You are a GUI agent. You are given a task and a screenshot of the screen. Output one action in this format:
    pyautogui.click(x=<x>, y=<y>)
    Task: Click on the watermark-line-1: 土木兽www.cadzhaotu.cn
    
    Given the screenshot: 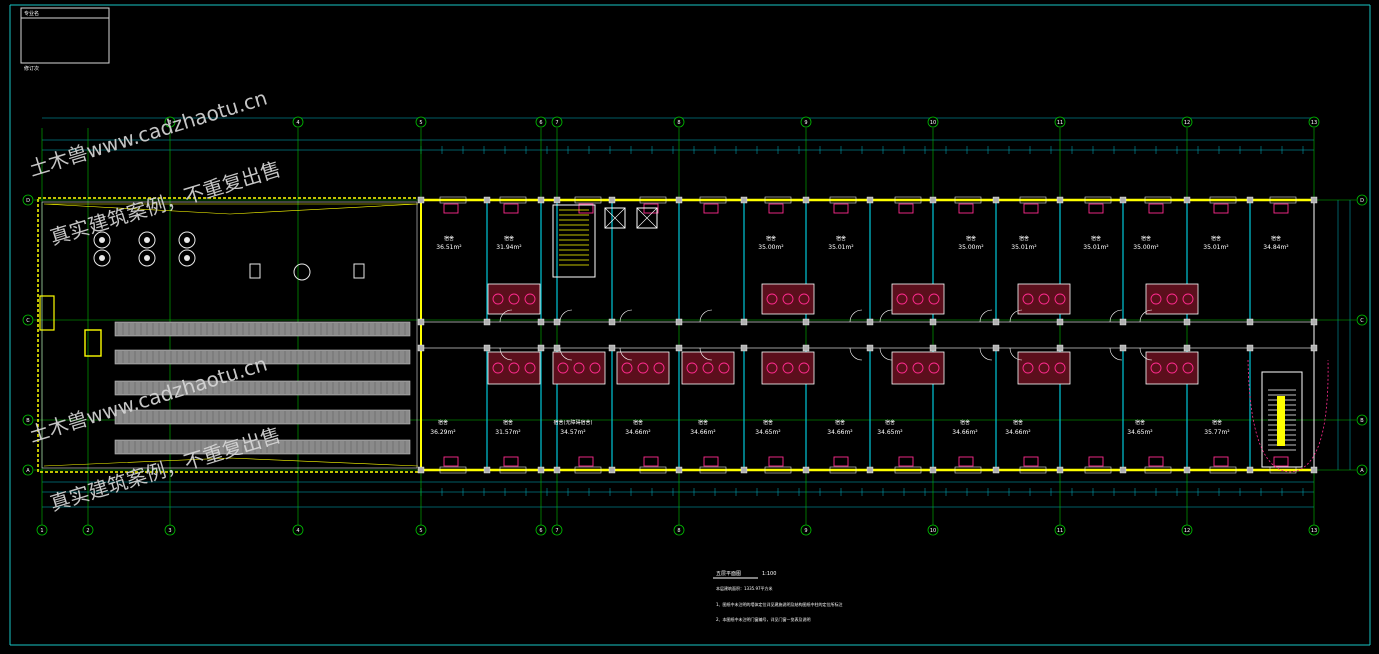 What is the action you would take?
    pyautogui.click(x=148, y=399)
    